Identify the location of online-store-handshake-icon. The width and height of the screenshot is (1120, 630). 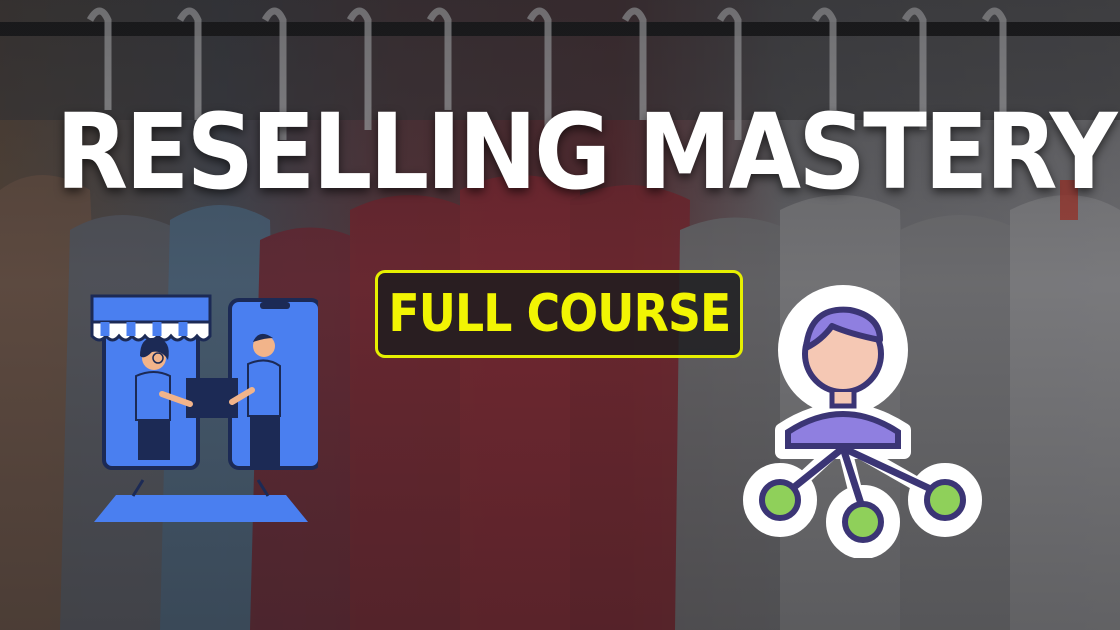
(204, 408).